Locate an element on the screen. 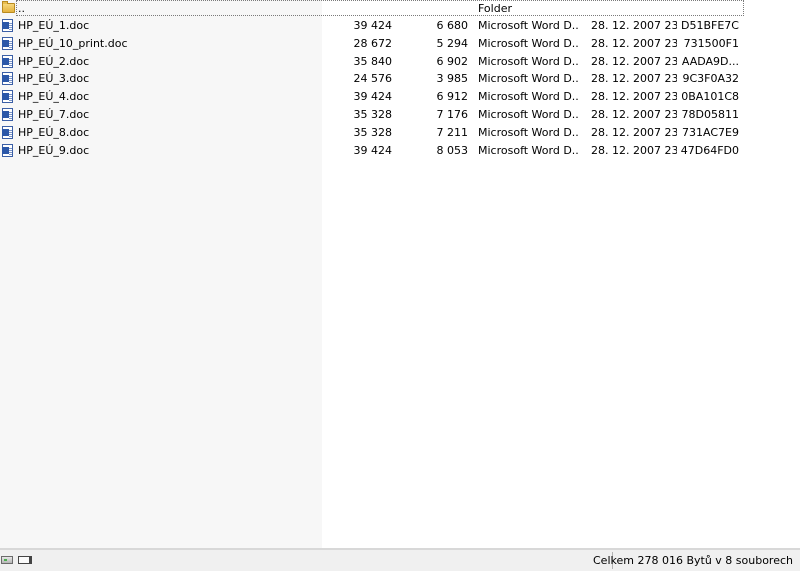  network-icon is located at coordinates (25, 560).